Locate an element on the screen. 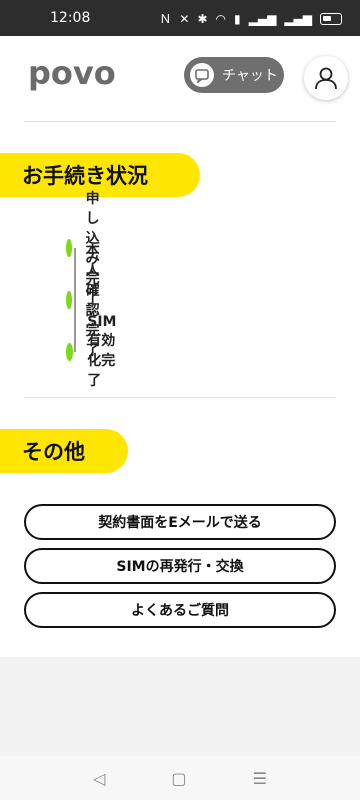 Image resolution: width=360 pixels, height=800 pixels. menu-icon: ☰ is located at coordinates (260, 778).